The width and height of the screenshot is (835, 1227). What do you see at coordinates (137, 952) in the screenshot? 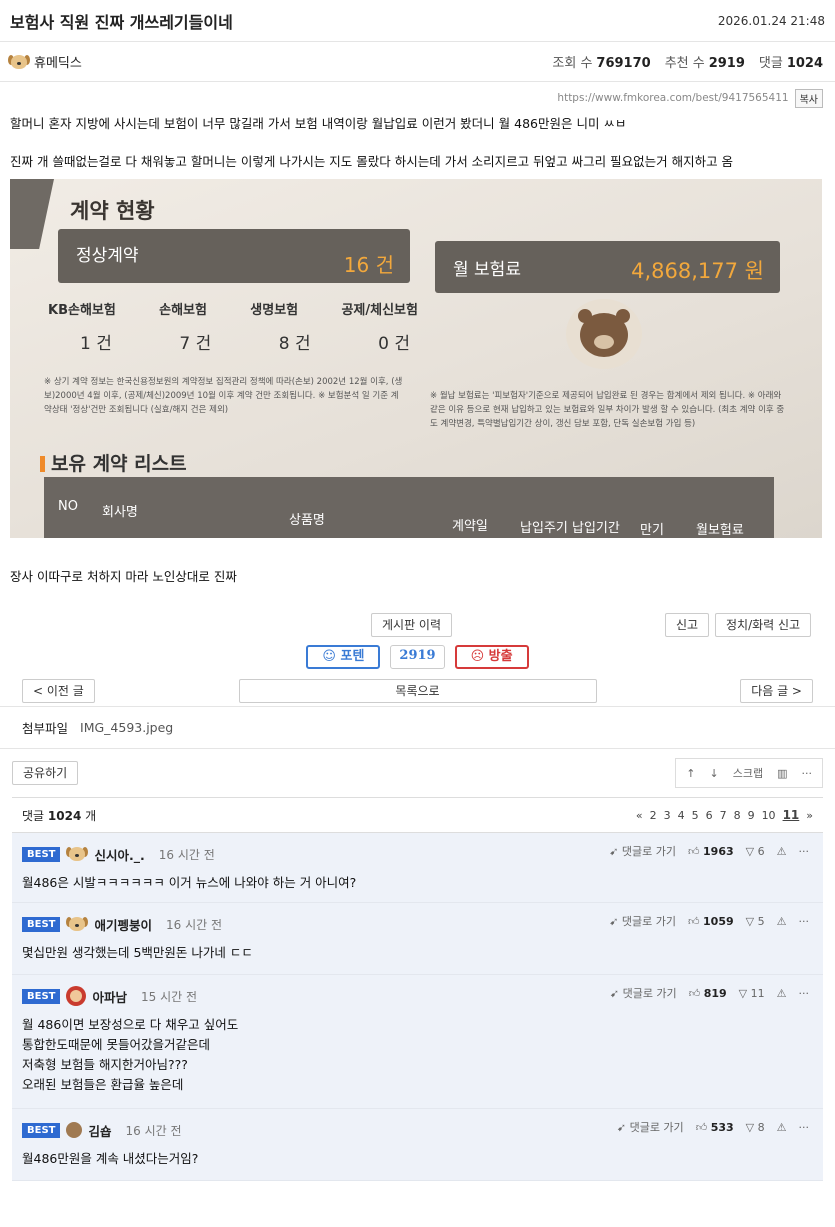
I see `comment-text: 몇십만원 생각했는데 5백만원돈 나가네 ㄷㄷ` at bounding box center [137, 952].